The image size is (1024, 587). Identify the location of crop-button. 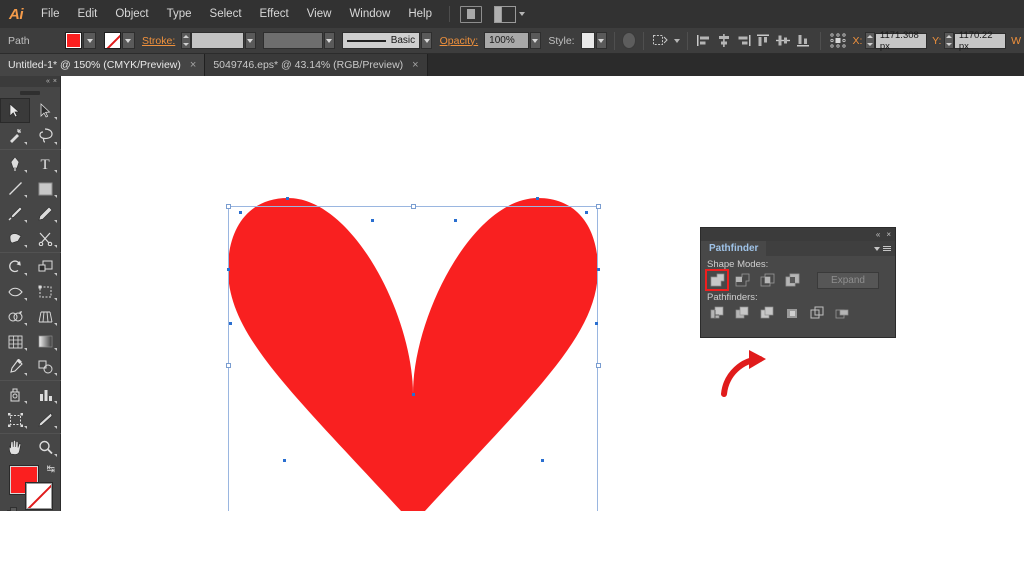
(792, 313).